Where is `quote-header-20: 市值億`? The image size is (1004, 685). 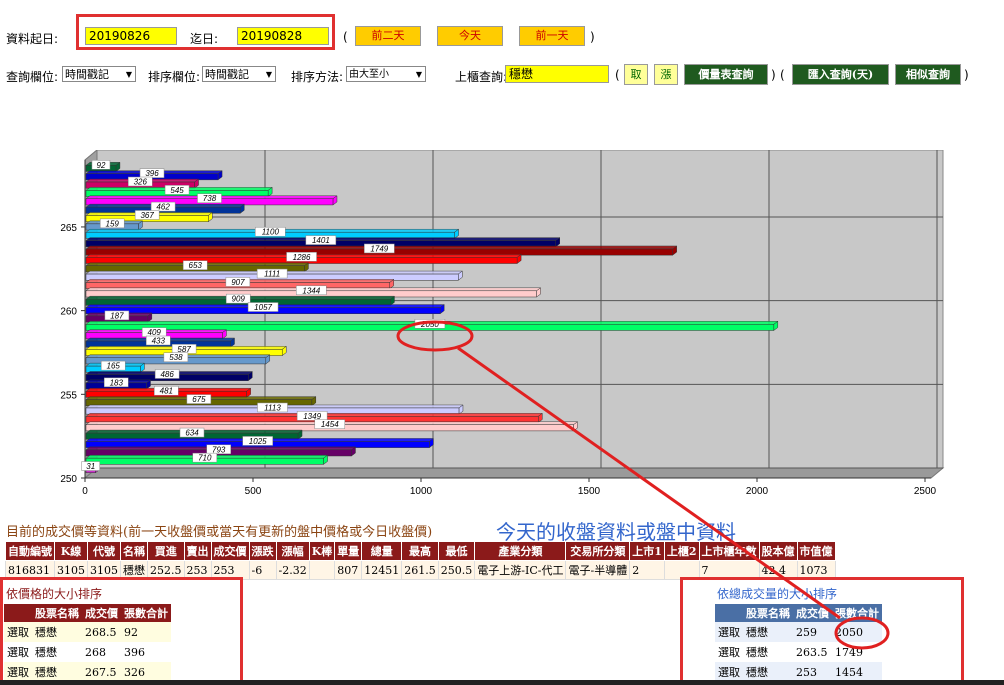 quote-header-20: 市值億 is located at coordinates (816, 551).